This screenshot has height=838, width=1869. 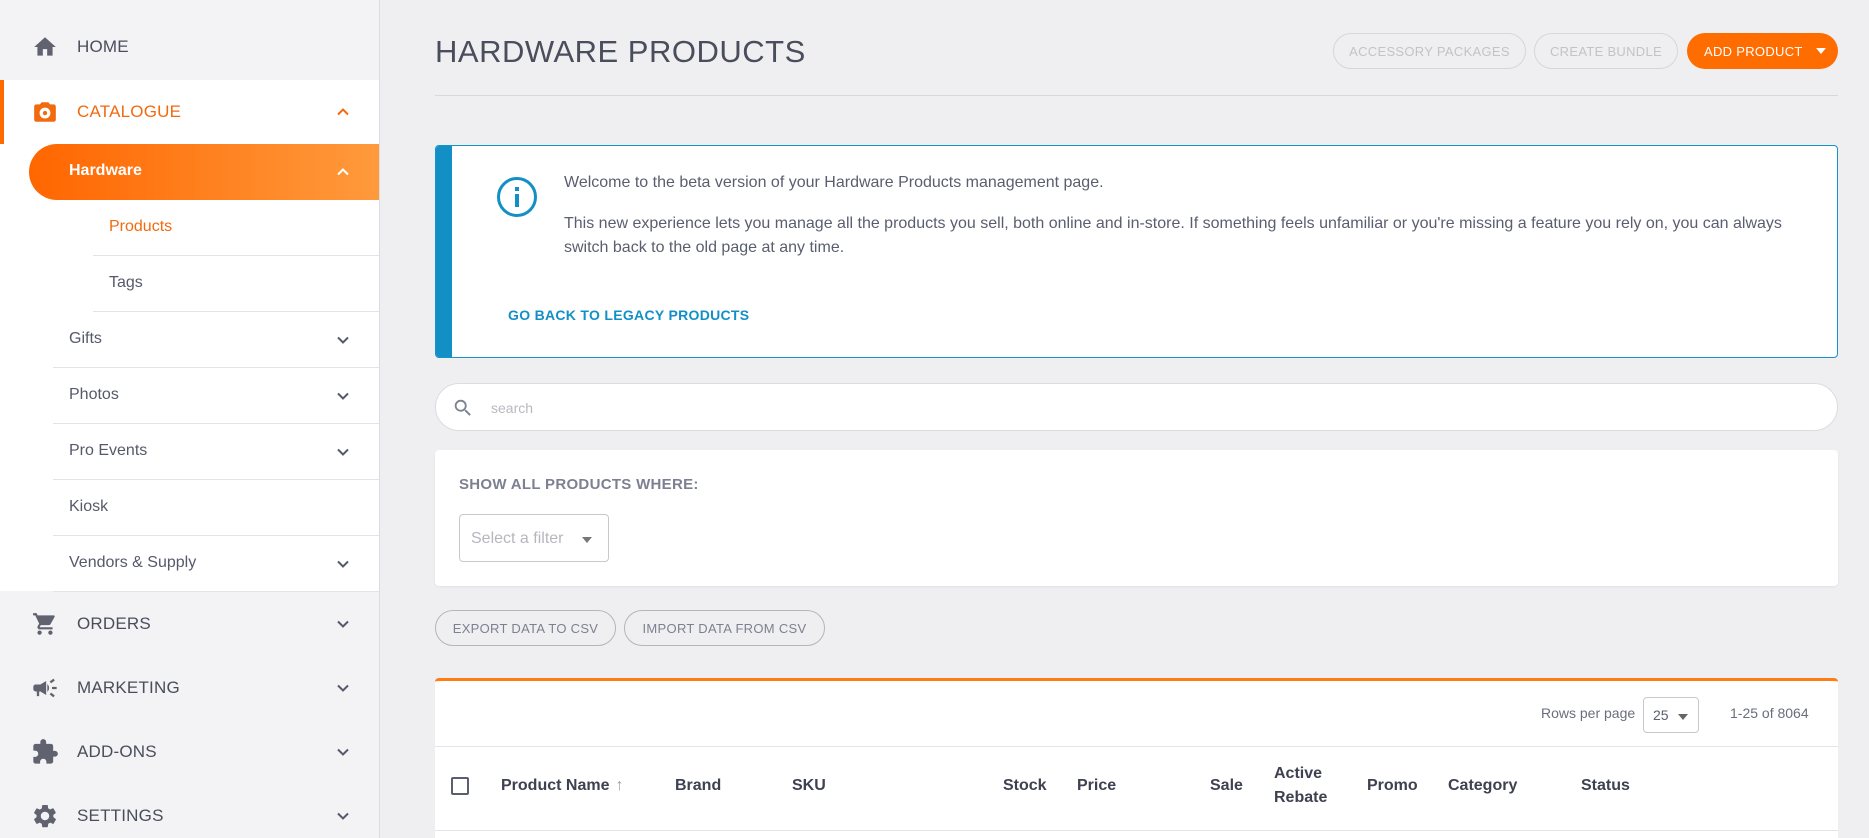 What do you see at coordinates (189, 112) in the screenshot?
I see `nav-catalogue: CATALOGUE` at bounding box center [189, 112].